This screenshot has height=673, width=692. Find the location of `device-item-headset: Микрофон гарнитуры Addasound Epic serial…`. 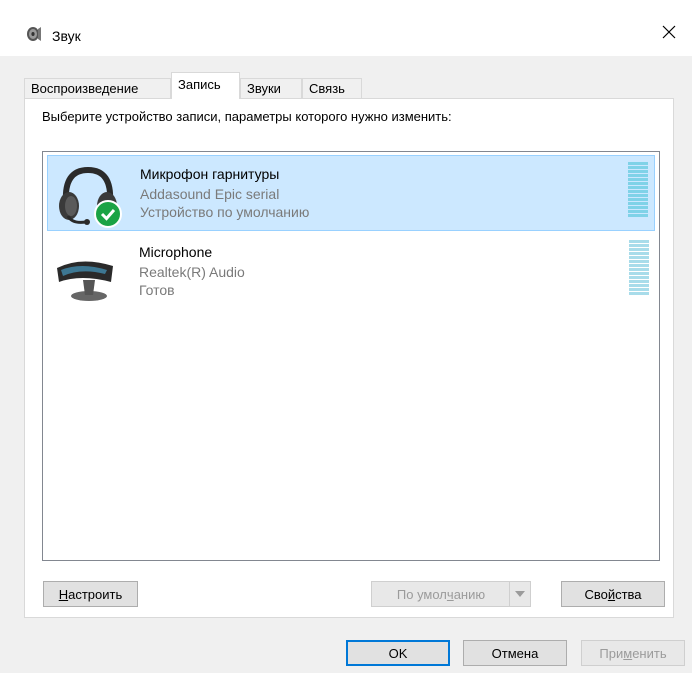

device-item-headset: Микрофон гарнитуры Addasound Epic serial… is located at coordinates (351, 193).